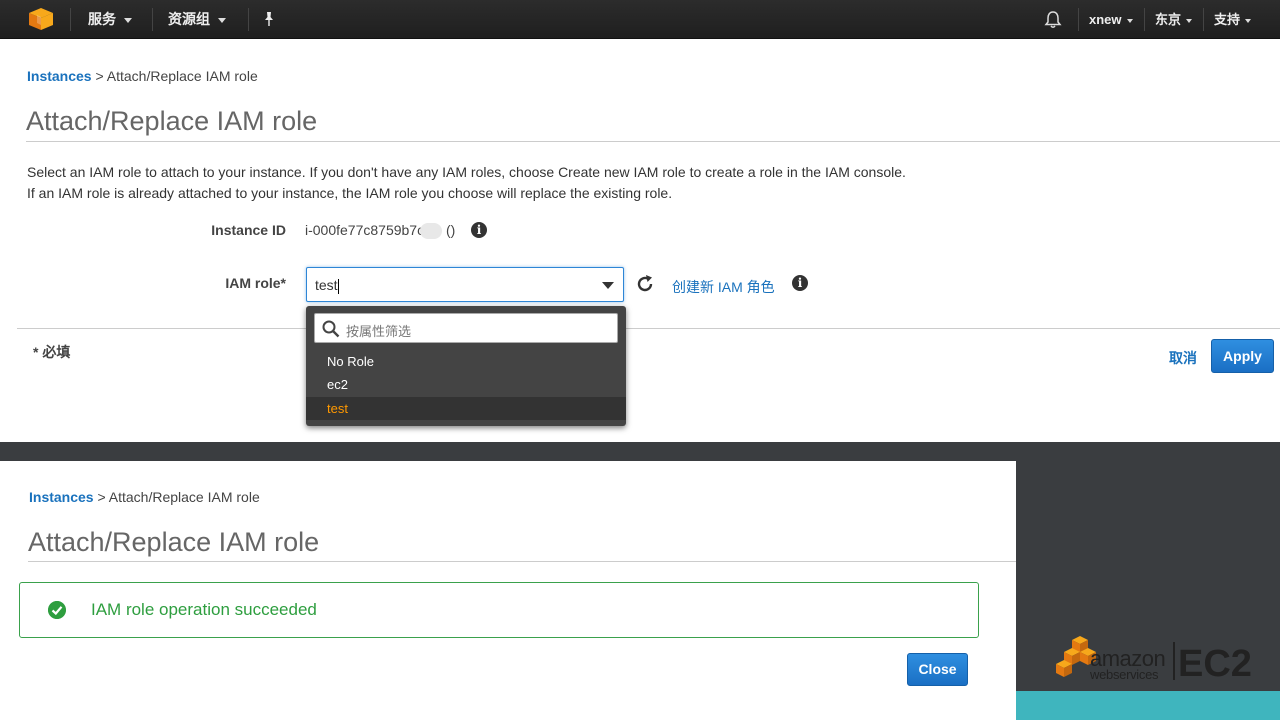 The height and width of the screenshot is (720, 1280). I want to click on services-label: 服务, so click(102, 19).